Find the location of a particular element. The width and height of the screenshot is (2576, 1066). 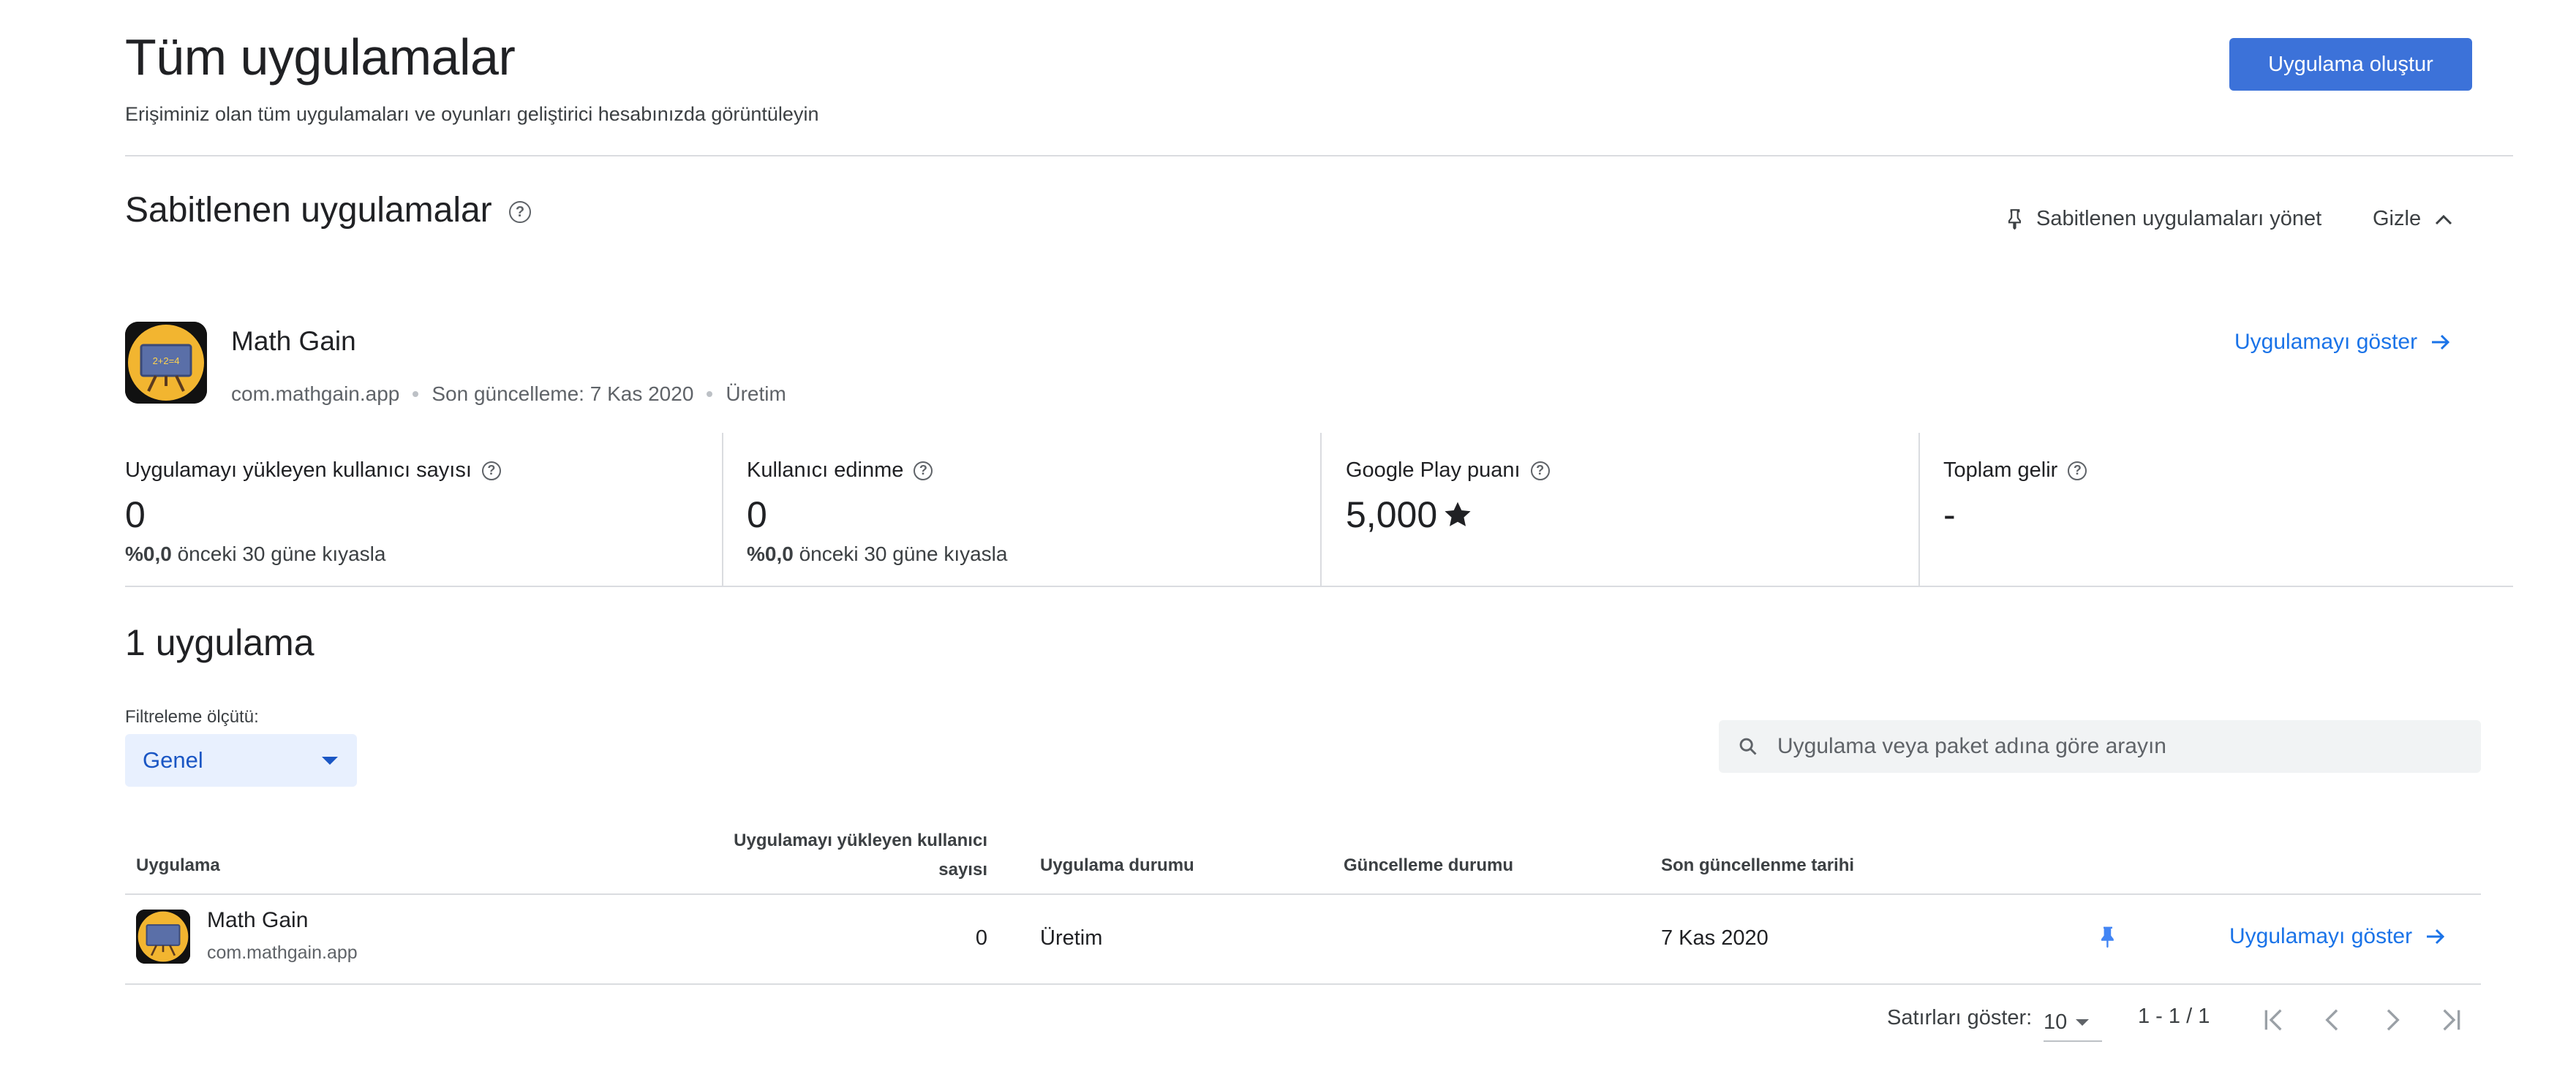

first-page-icon is located at coordinates (2273, 1020).